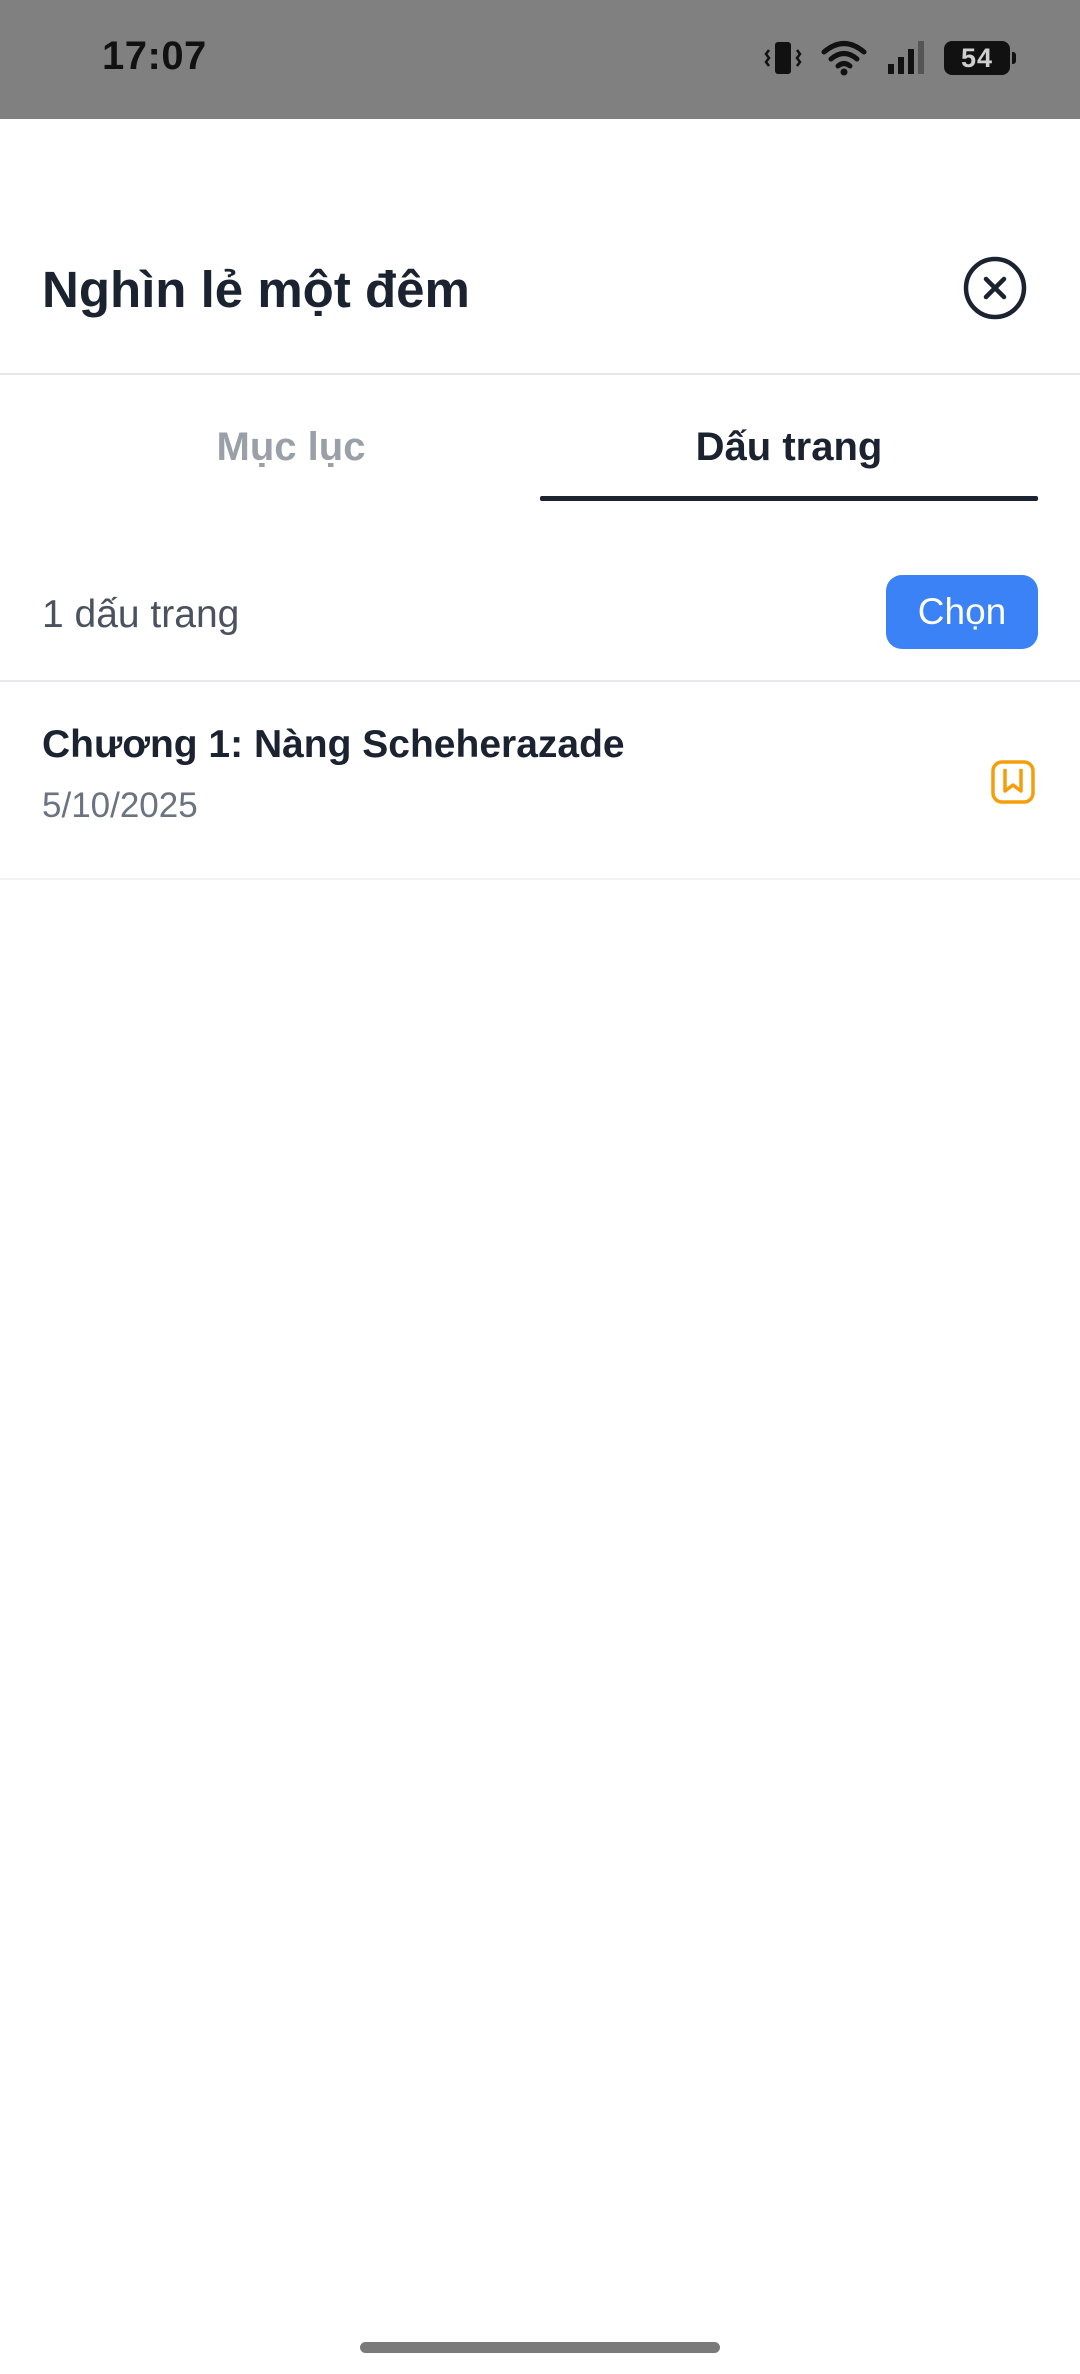 This screenshot has height=2374, width=1080. I want to click on sheet-header, so click(540, 247).